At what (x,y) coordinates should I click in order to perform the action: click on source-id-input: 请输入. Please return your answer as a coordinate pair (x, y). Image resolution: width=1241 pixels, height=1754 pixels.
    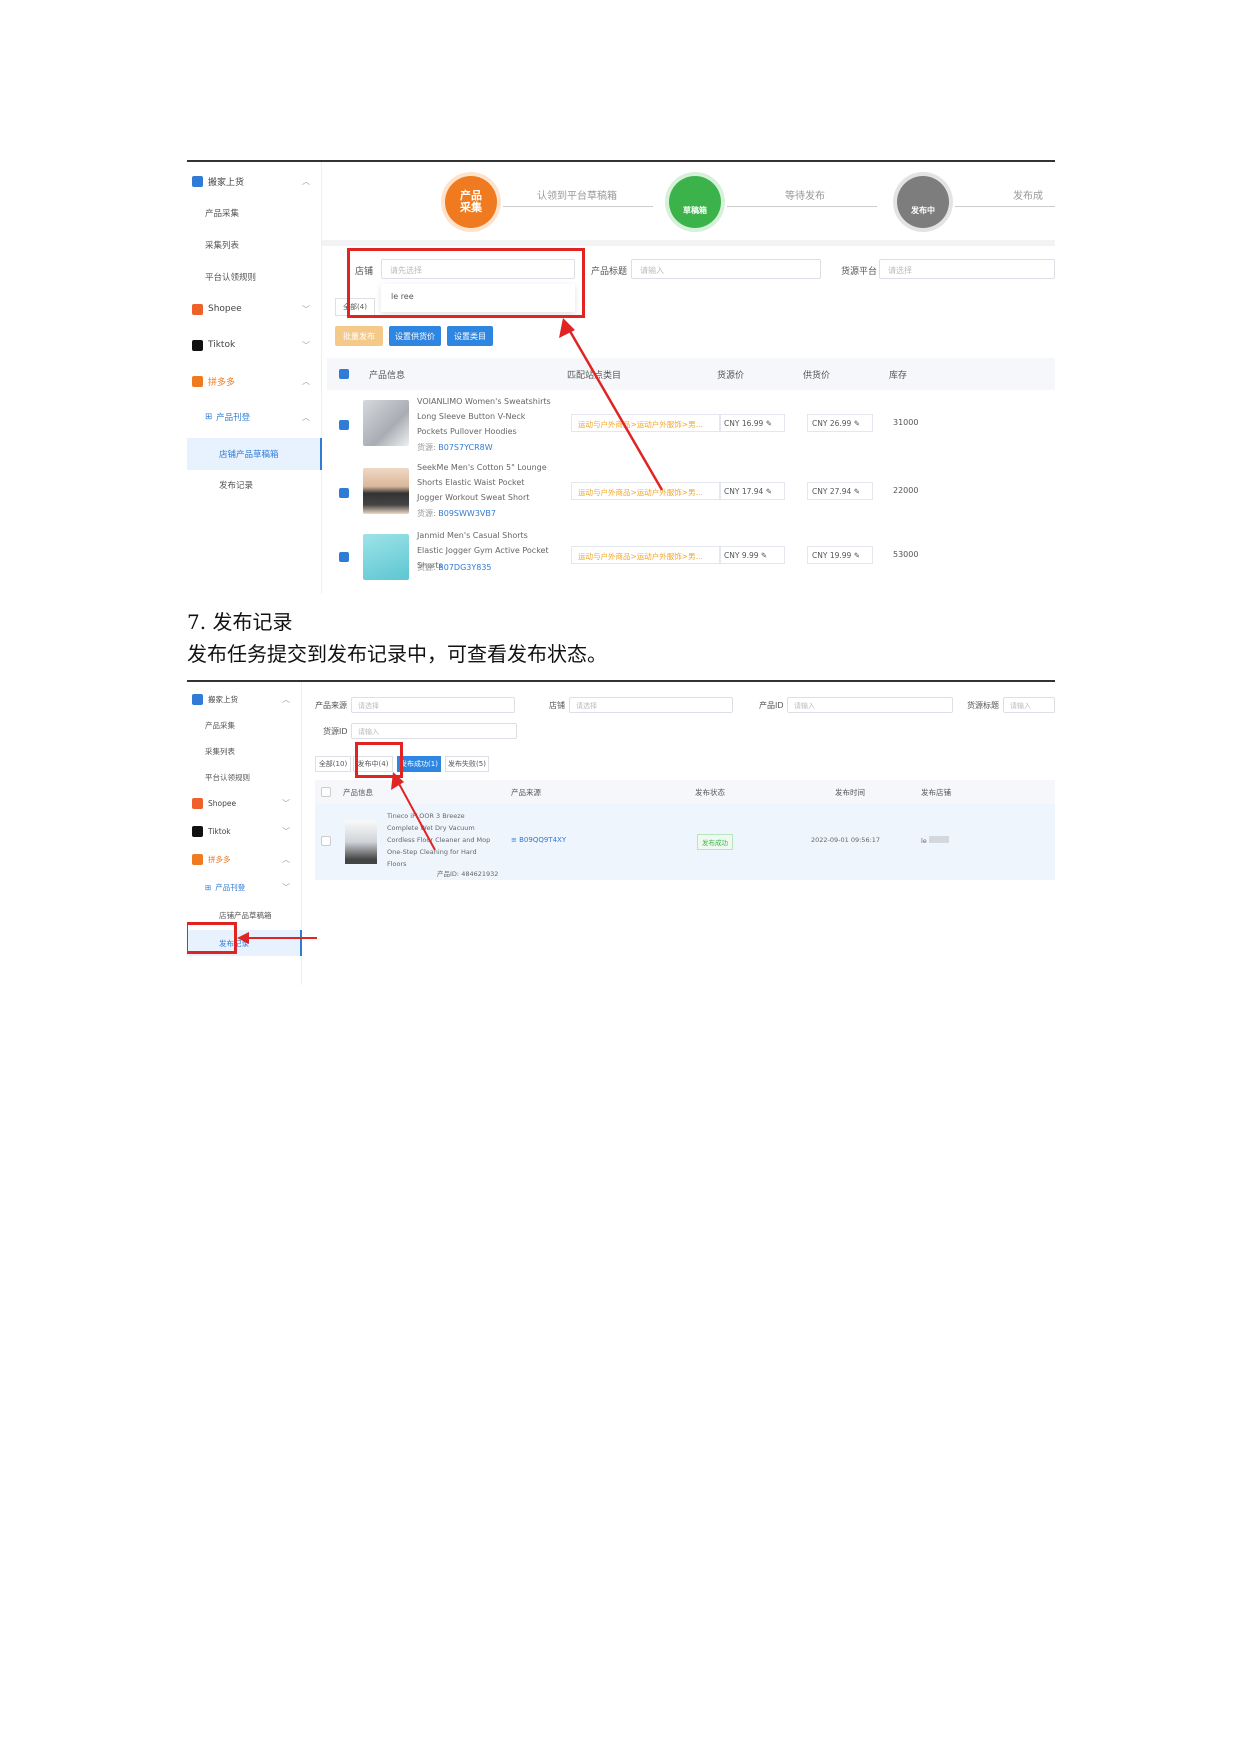
    Looking at the image, I should click on (434, 731).